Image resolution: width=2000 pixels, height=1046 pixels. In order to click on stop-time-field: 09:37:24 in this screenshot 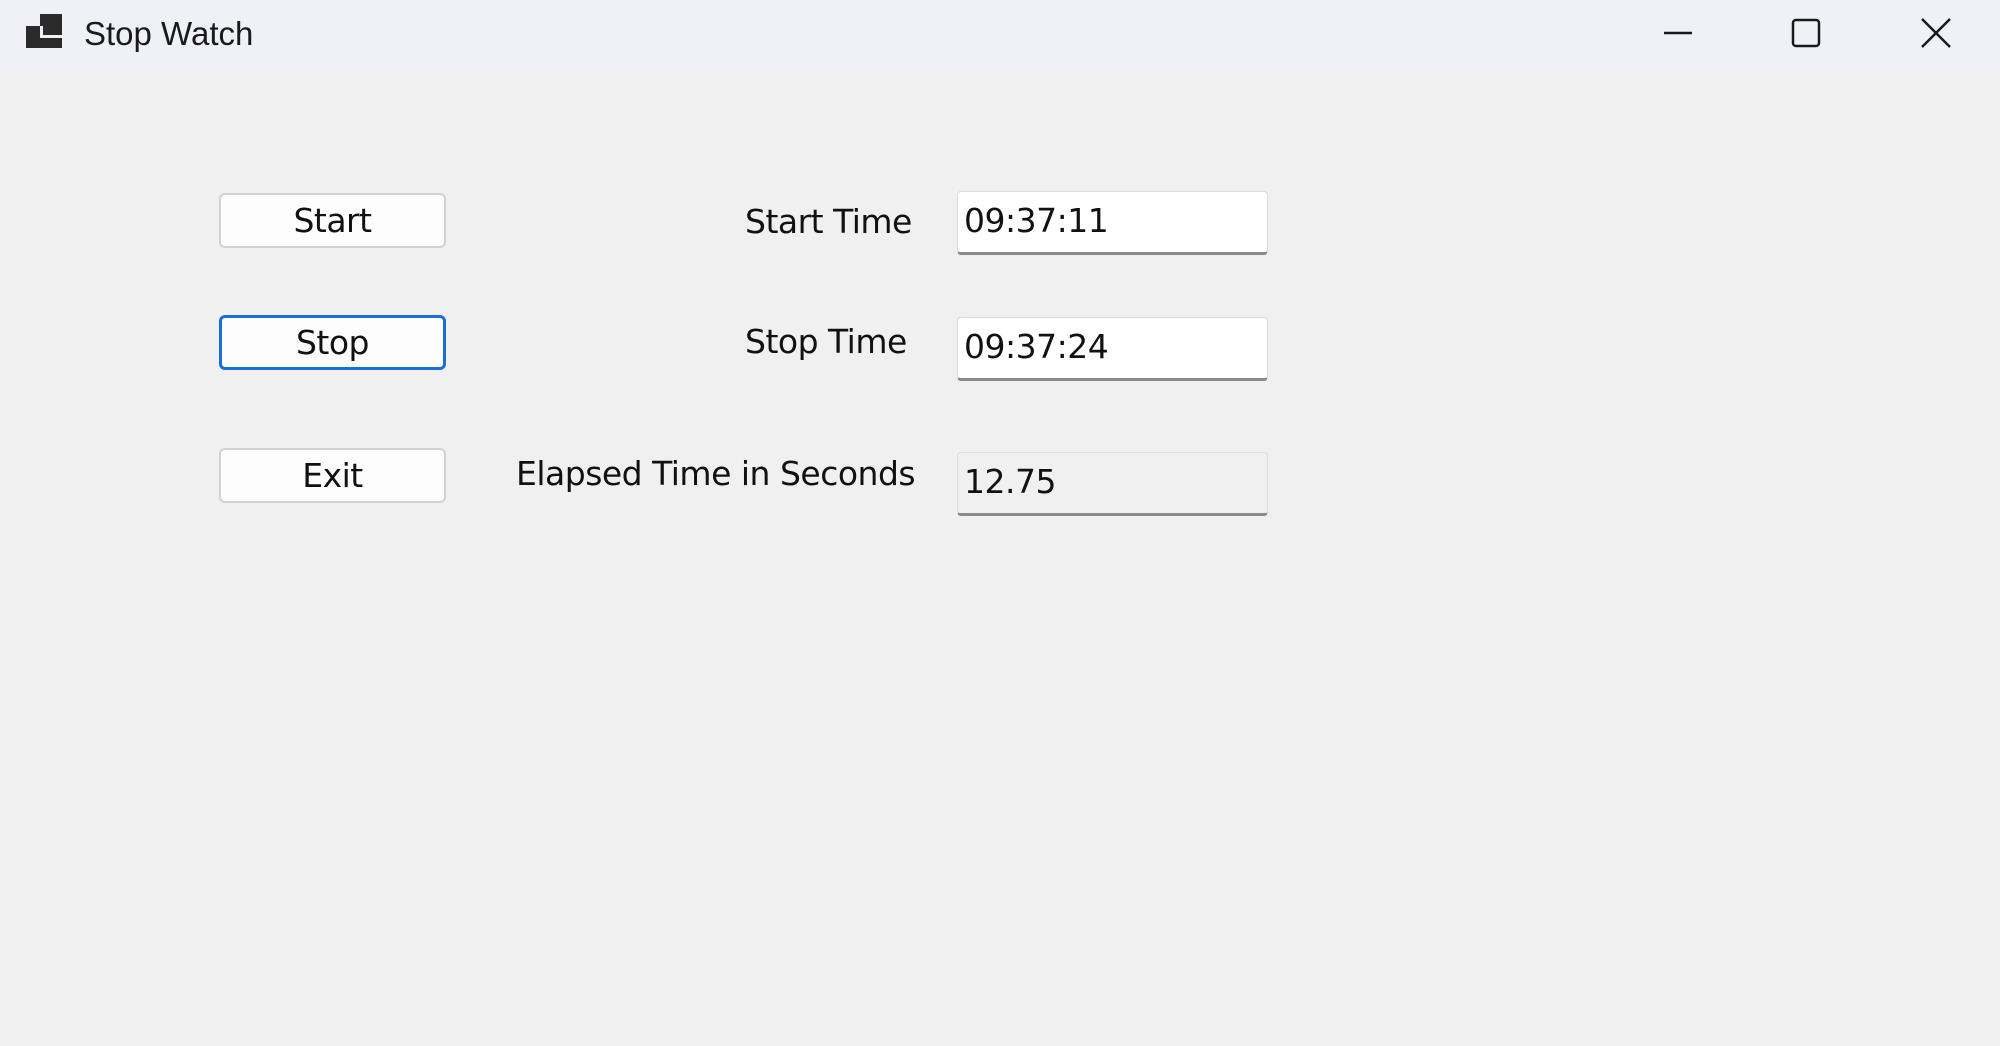, I will do `click(1112, 349)`.